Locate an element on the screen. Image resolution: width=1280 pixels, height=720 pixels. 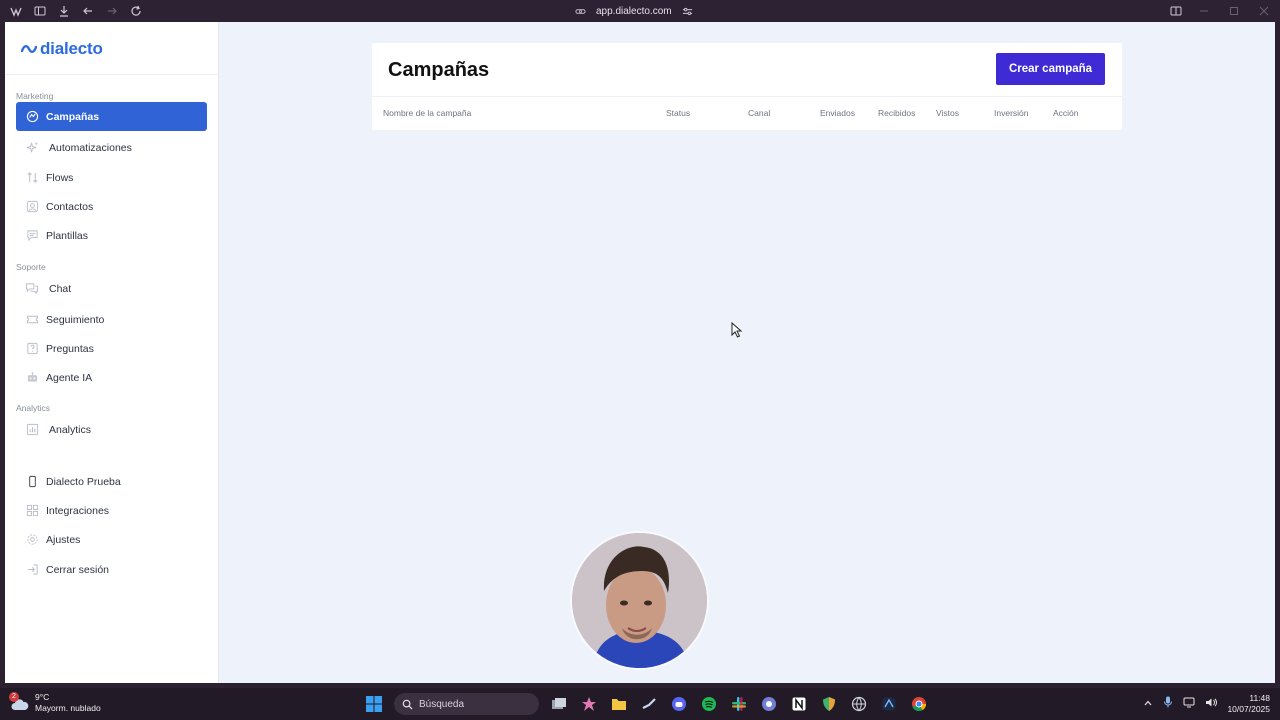
paint-app-icon is located at coordinates (589, 704).